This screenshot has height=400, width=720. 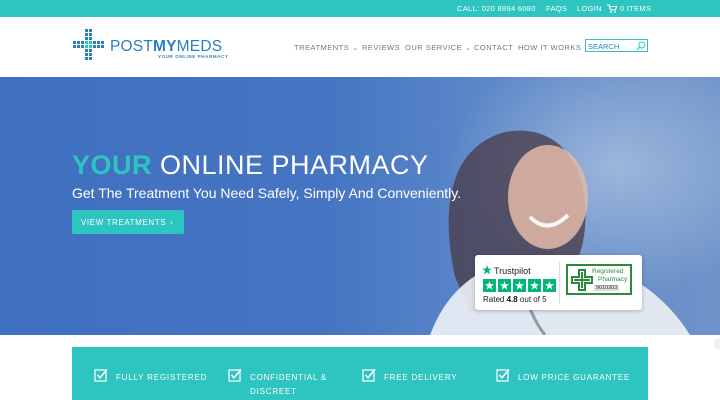 I want to click on login-link: LOGIN, so click(x=589, y=8).